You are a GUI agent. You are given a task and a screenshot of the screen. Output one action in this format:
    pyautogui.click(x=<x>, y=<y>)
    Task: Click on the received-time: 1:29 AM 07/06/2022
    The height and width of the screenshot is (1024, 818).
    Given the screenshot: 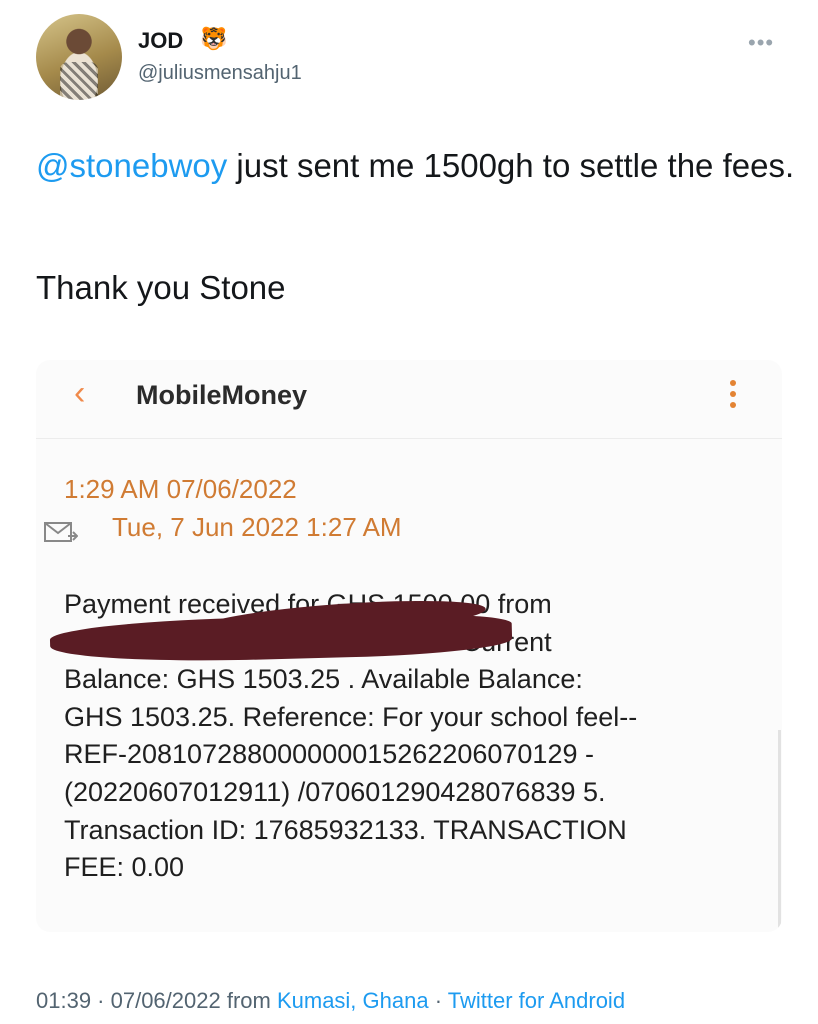 What is the action you would take?
    pyautogui.click(x=180, y=489)
    